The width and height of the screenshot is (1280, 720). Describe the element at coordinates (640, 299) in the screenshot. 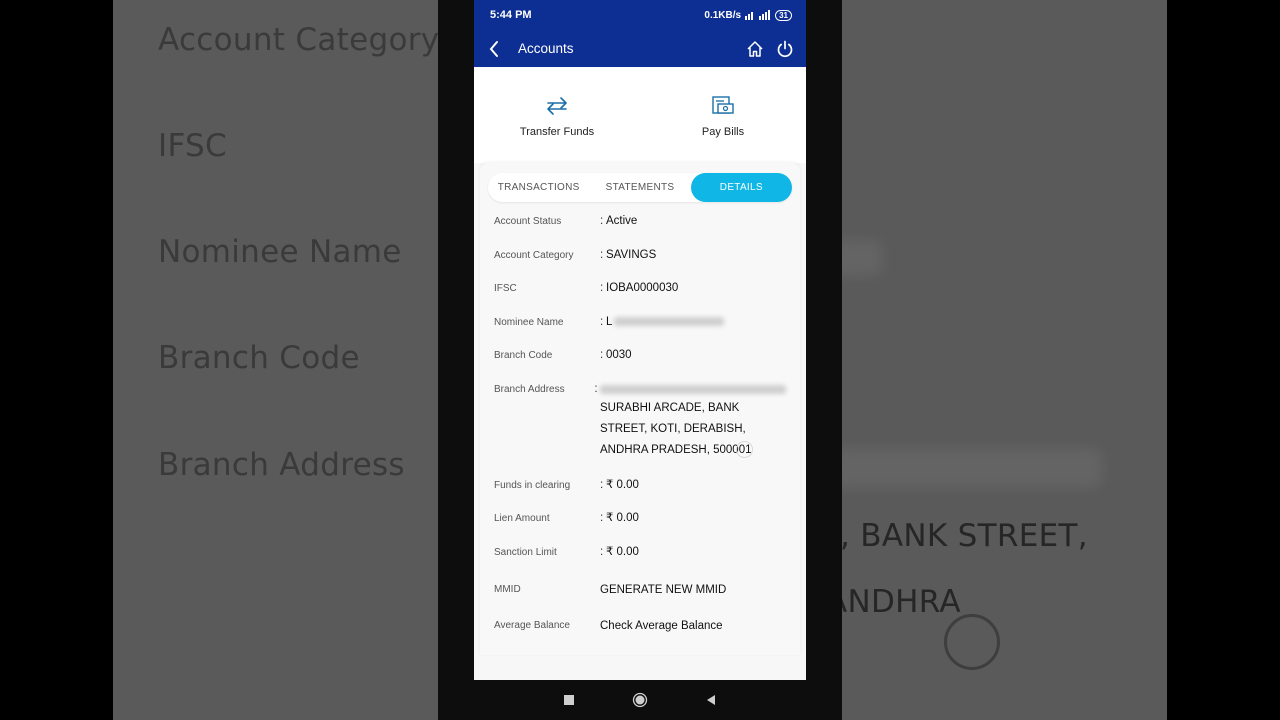

I see `detail-row-ifsc: IFSC : IOBA0000030` at that location.